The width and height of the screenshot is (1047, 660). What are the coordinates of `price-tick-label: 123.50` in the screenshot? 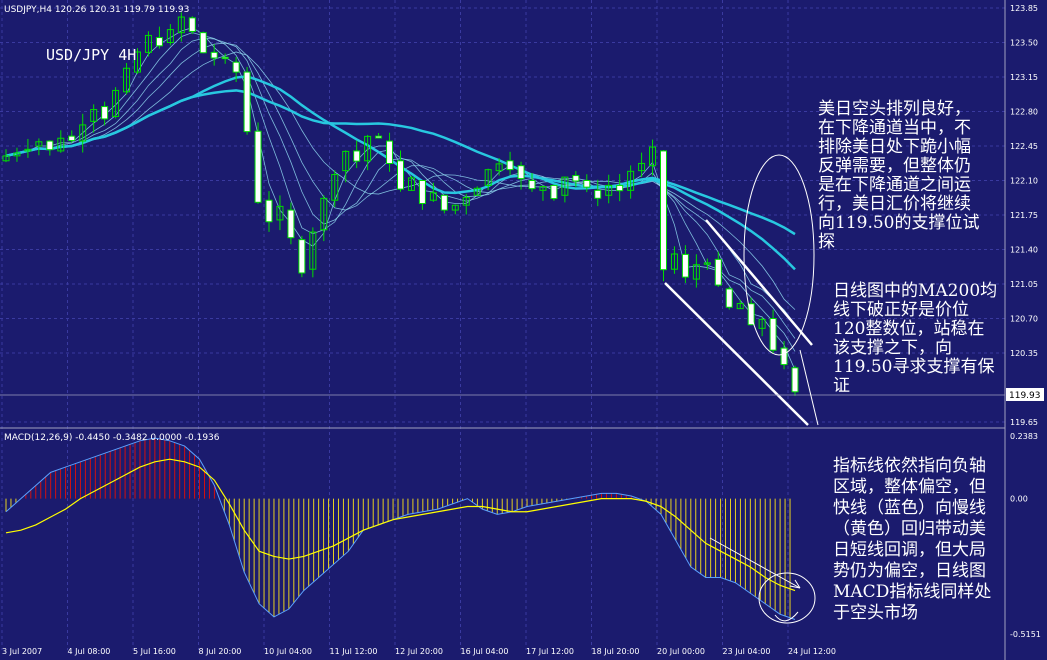 It's located at (1024, 43).